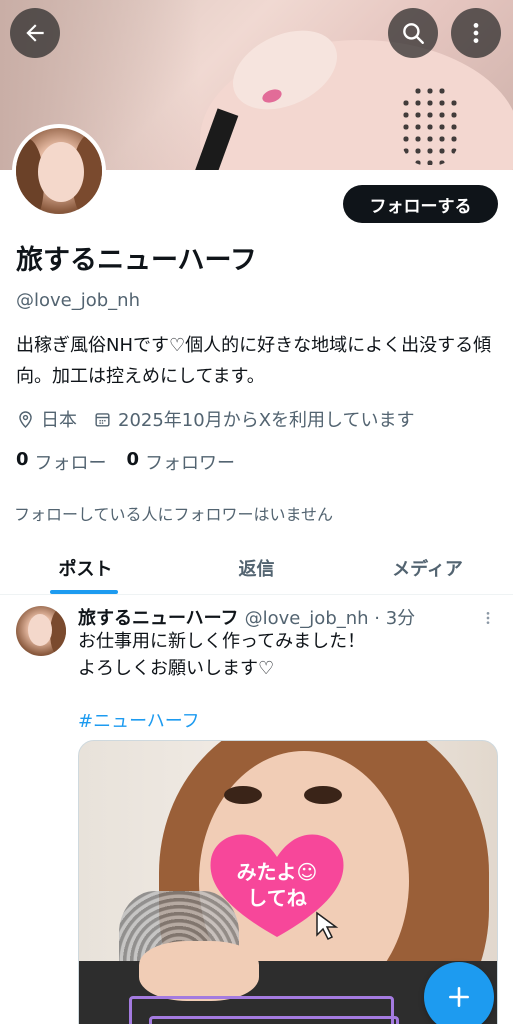  Describe the element at coordinates (277, 872) in the screenshot. I see `sticker-line: みたよ☺` at that location.